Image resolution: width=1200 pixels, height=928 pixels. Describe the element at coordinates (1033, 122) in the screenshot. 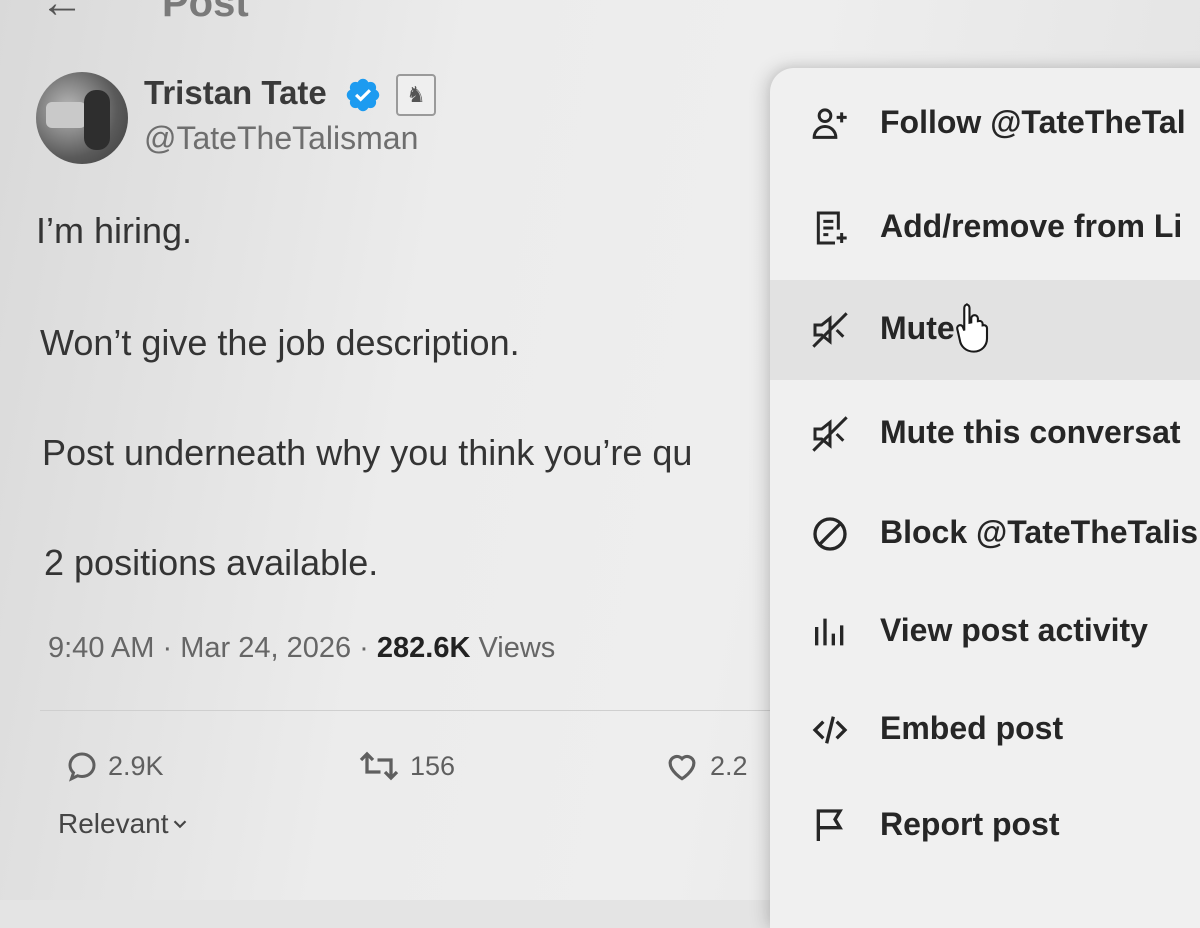

I see `menu-item-label: Follow @TateTheTal` at that location.